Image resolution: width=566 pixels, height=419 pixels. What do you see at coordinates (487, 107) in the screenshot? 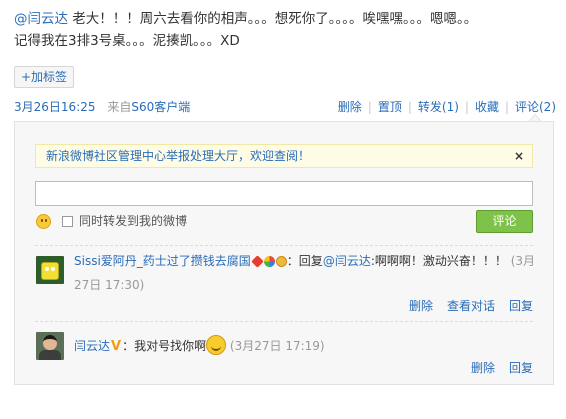
I see `favorite-post-button: 收藏` at bounding box center [487, 107].